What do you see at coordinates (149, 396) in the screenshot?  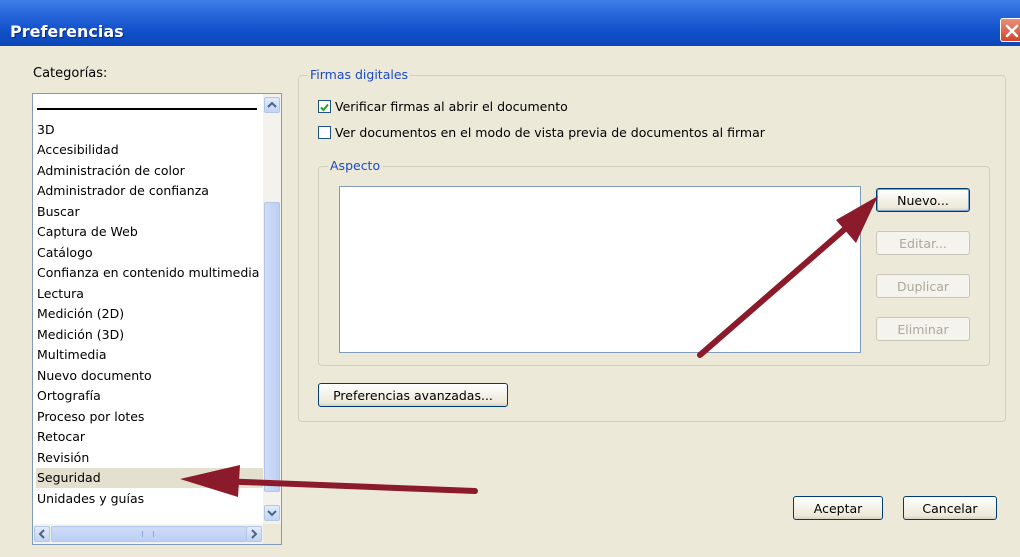 I see `category-item-ortografia: Ortografía` at bounding box center [149, 396].